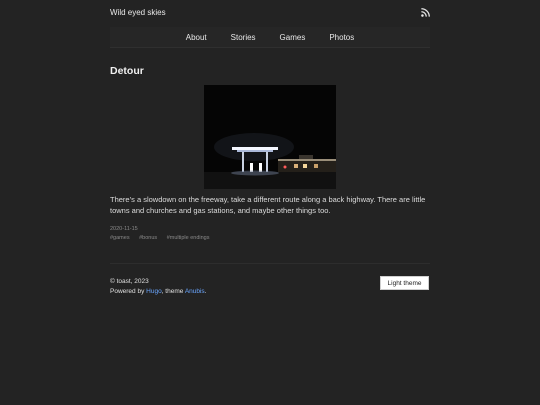  I want to click on rss-icon, so click(425, 12).